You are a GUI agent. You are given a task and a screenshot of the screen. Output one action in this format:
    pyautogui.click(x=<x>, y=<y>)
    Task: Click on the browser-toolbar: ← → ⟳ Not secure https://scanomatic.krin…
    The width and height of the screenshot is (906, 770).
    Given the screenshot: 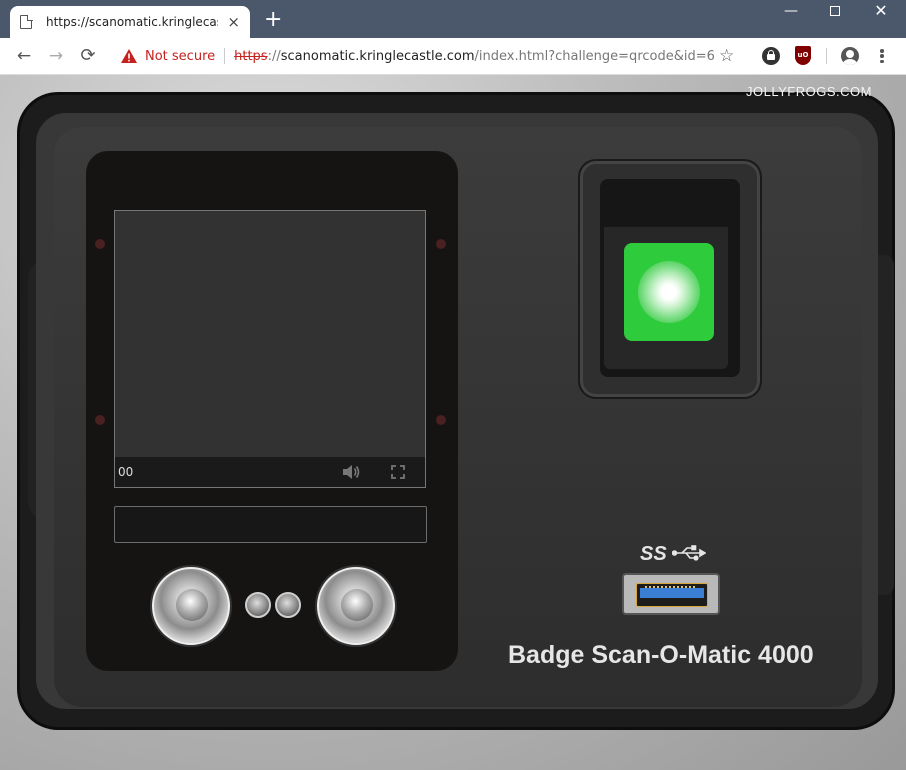 What is the action you would take?
    pyautogui.click(x=453, y=56)
    